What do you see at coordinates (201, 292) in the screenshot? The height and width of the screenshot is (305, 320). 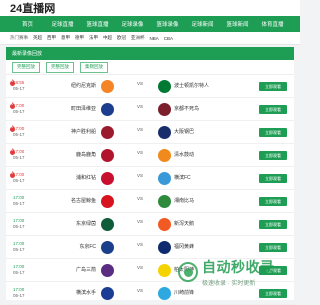 I see `away-team-name: 川崎前锋` at bounding box center [201, 292].